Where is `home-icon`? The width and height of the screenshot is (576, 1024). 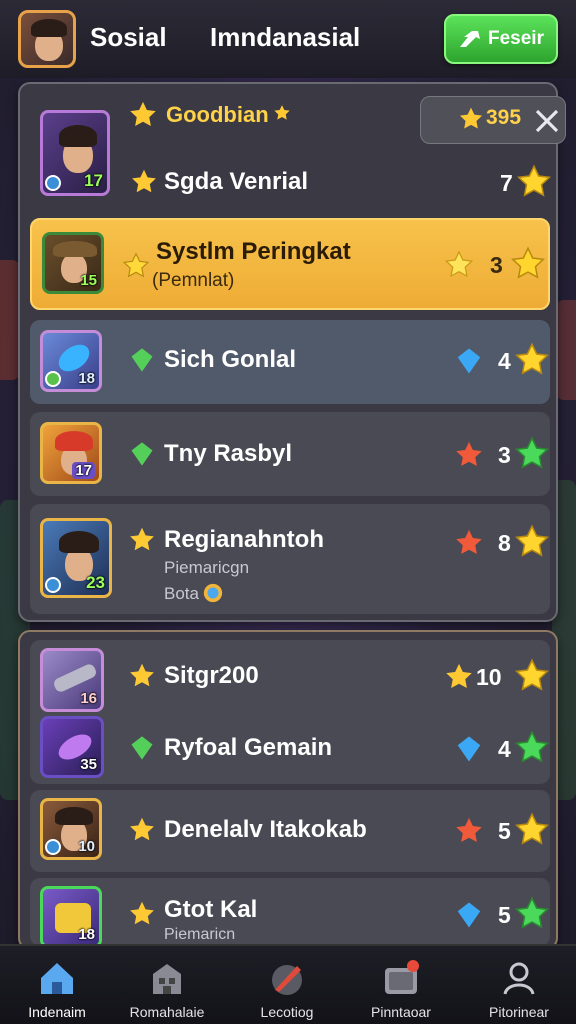 home-icon is located at coordinates (57, 978).